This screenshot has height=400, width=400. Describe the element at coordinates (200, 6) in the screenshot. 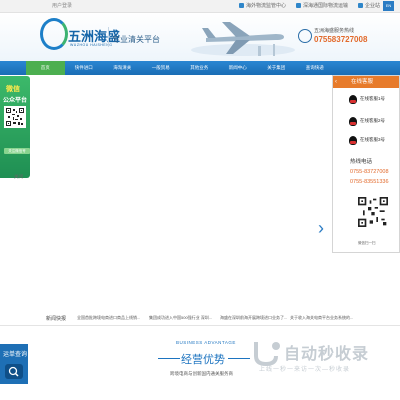

I see `top-bar: 用户登录 海外物流监管中心 深海通国际物流运输 企业站 EN` at that location.